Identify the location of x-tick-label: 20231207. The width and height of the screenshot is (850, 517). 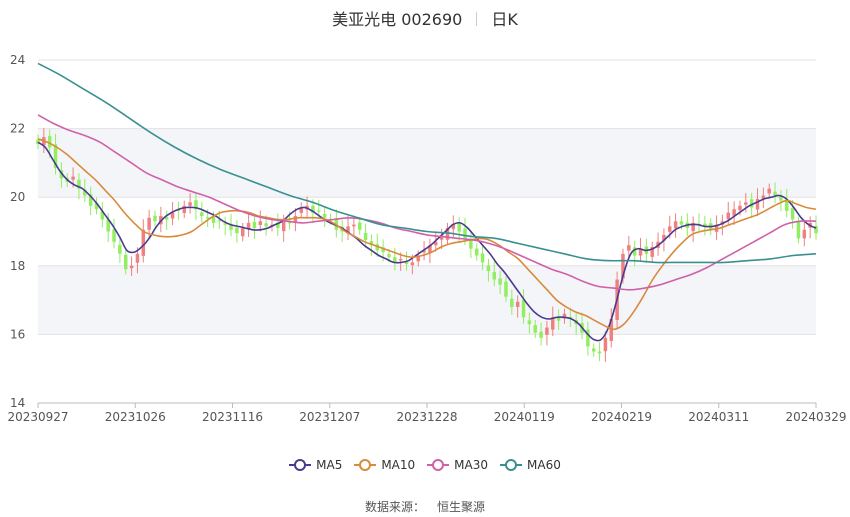
(329, 417).